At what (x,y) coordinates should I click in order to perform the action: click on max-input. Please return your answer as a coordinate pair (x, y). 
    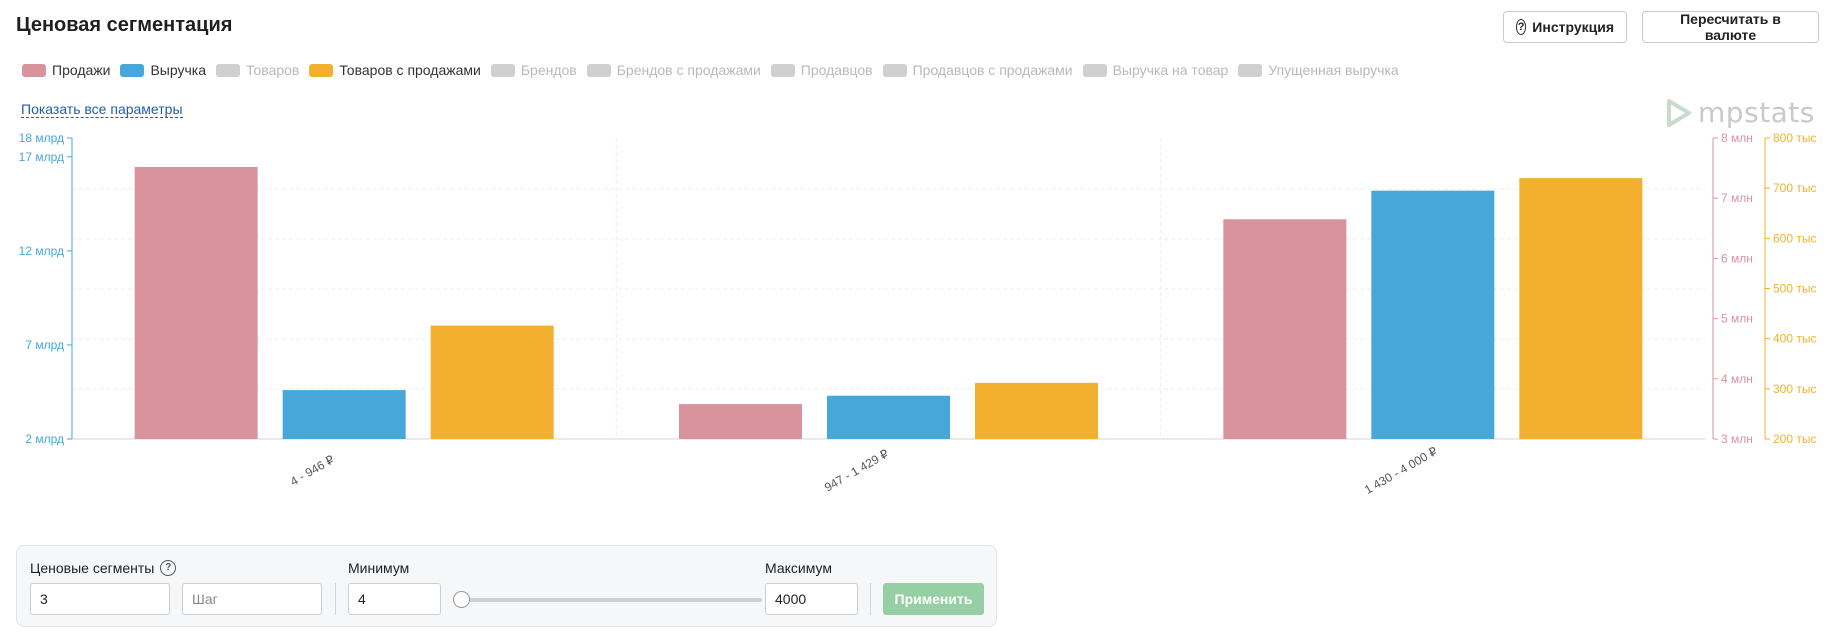
    Looking at the image, I should click on (811, 599).